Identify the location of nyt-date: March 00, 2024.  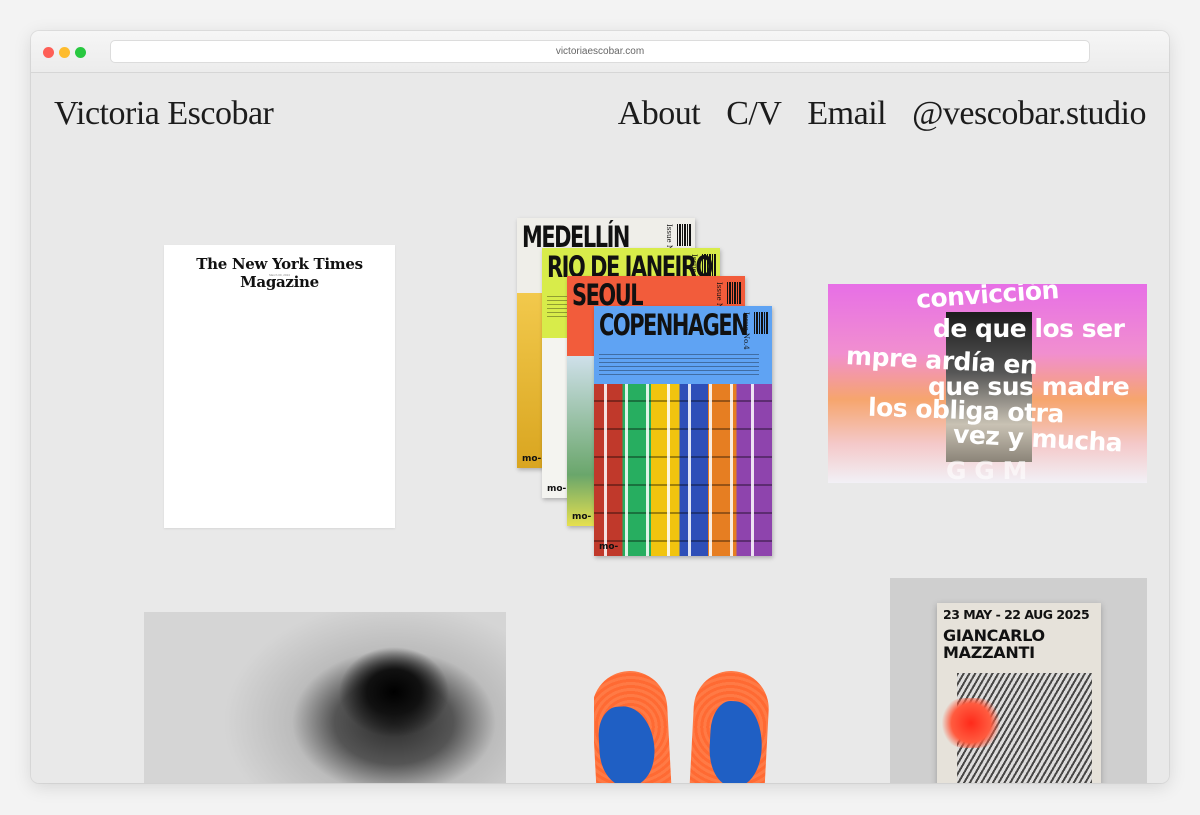
(279, 275).